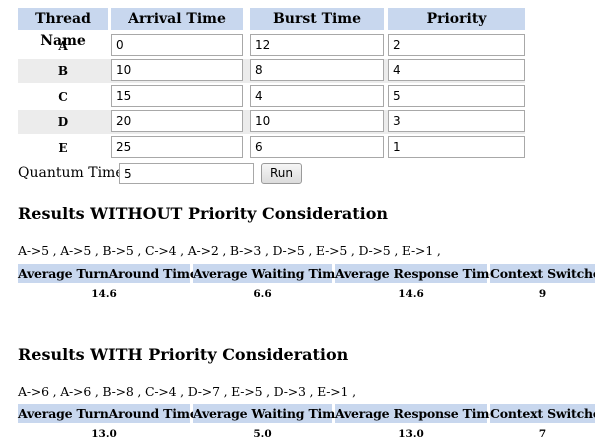 The width and height of the screenshot is (595, 443). I want to click on quantum-label: Quantum Time :, so click(75, 173).